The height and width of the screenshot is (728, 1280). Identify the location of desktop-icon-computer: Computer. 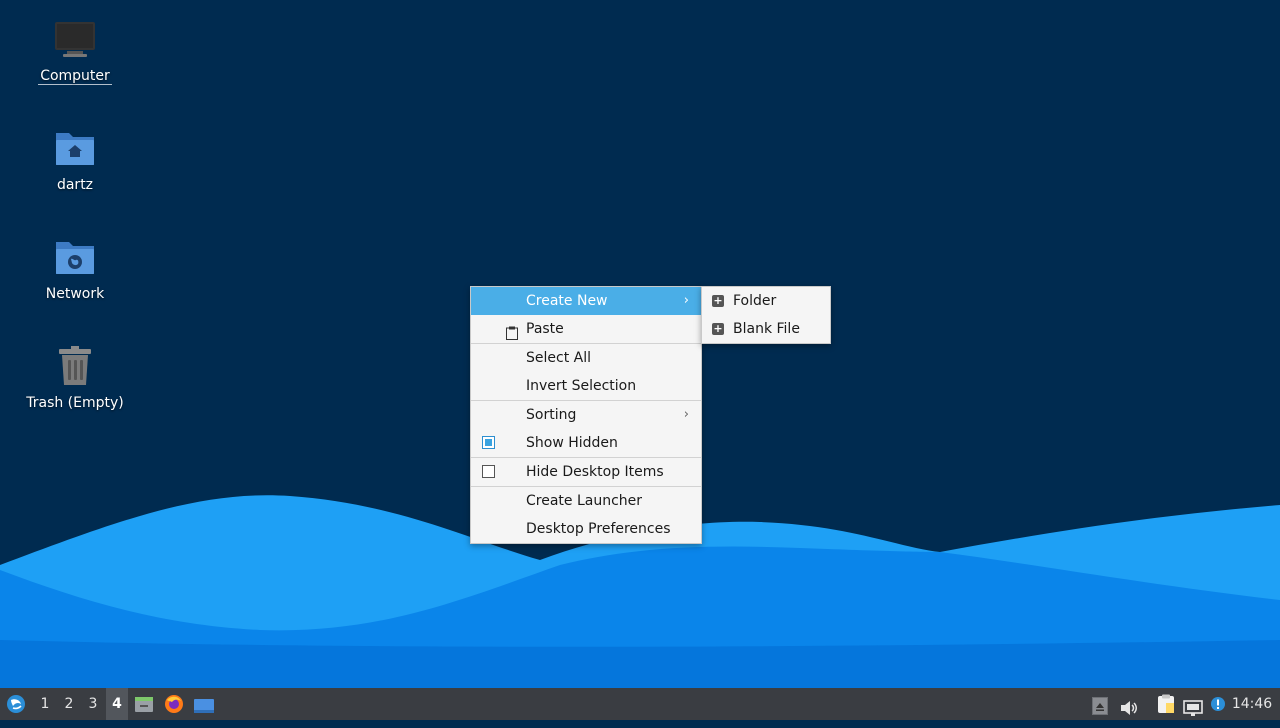
(75, 51).